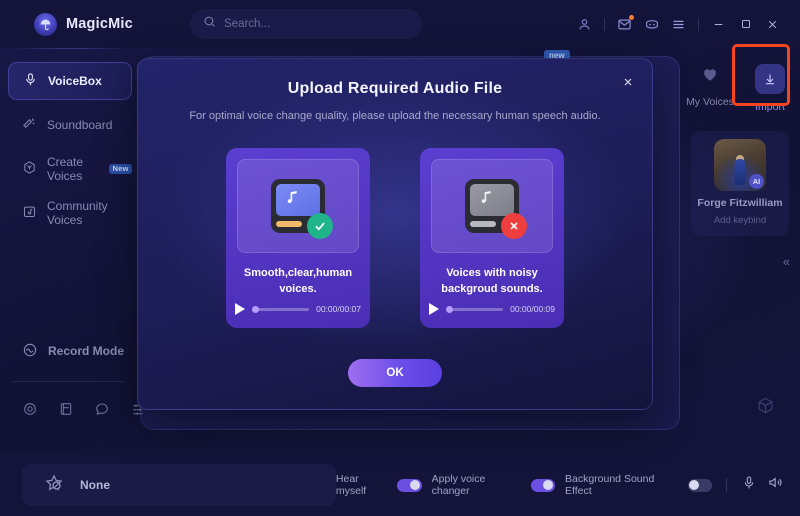 The image size is (800, 516). I want to click on check-circle-icon, so click(320, 226).